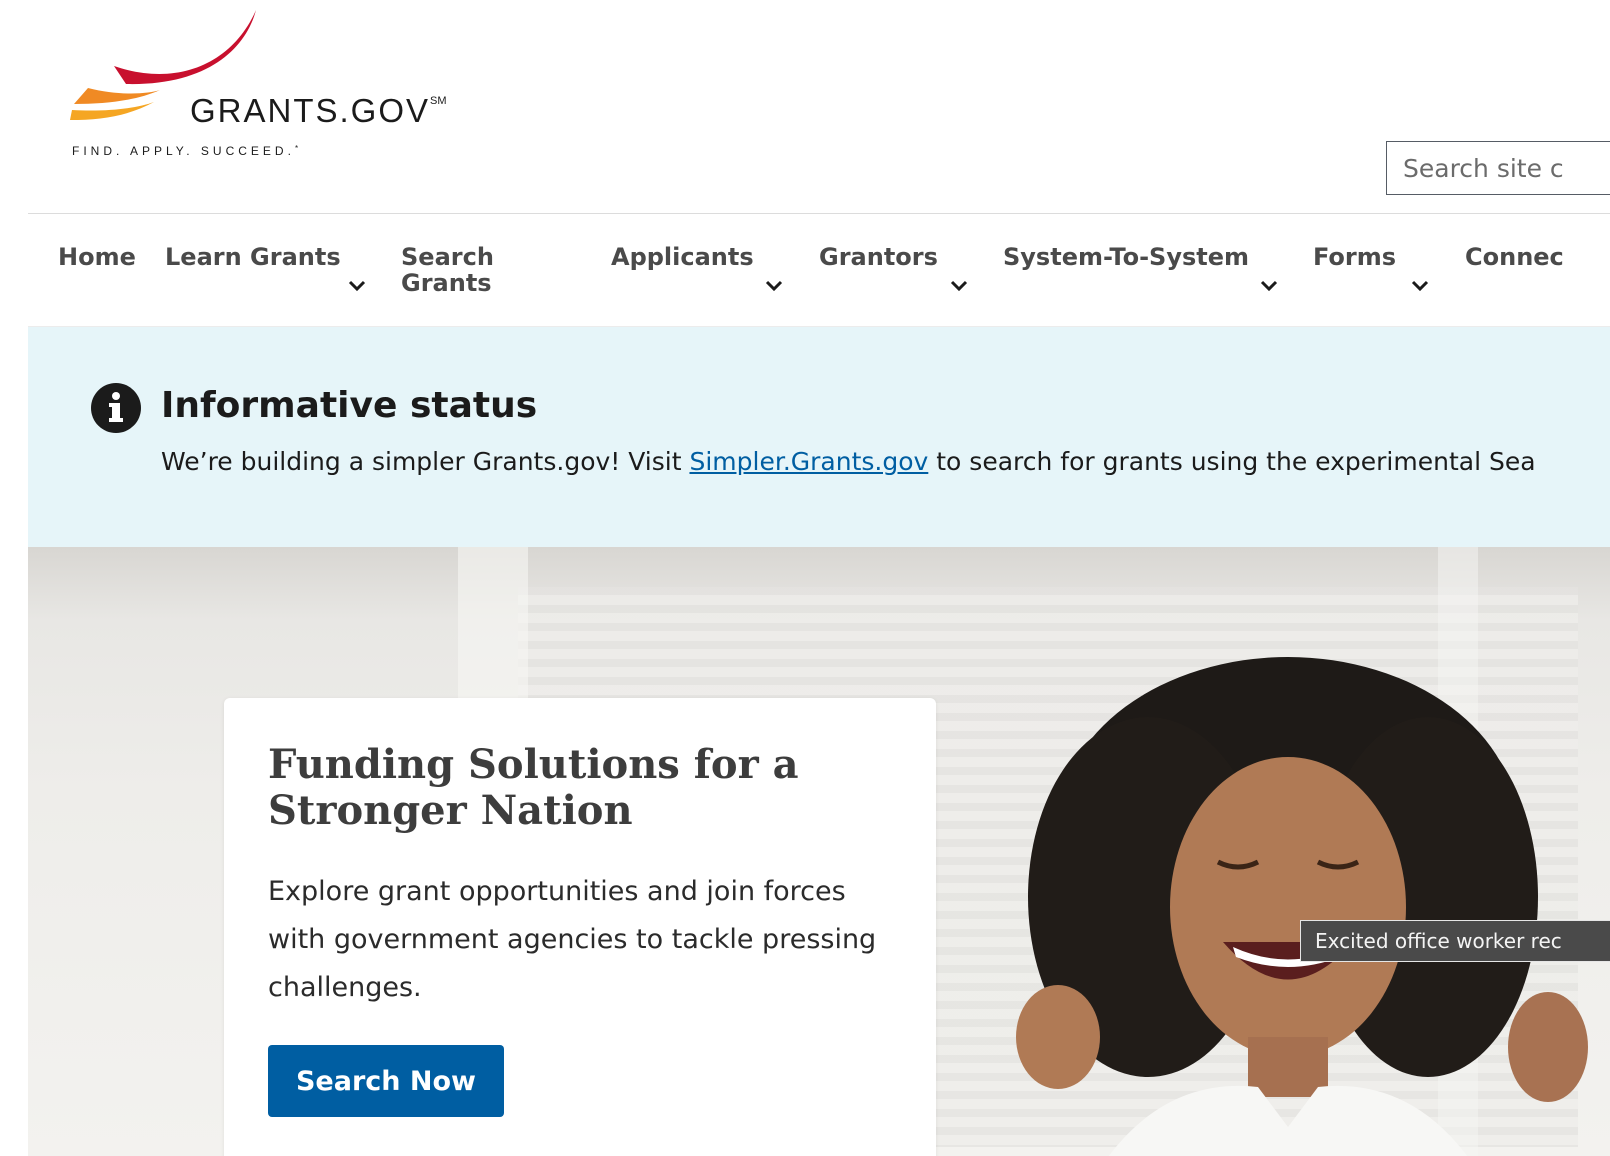 Image resolution: width=1610 pixels, height=1156 pixels. What do you see at coordinates (185, 151) in the screenshot?
I see `logo-tagline: FIND. APPLY. SUCCEED.*` at bounding box center [185, 151].